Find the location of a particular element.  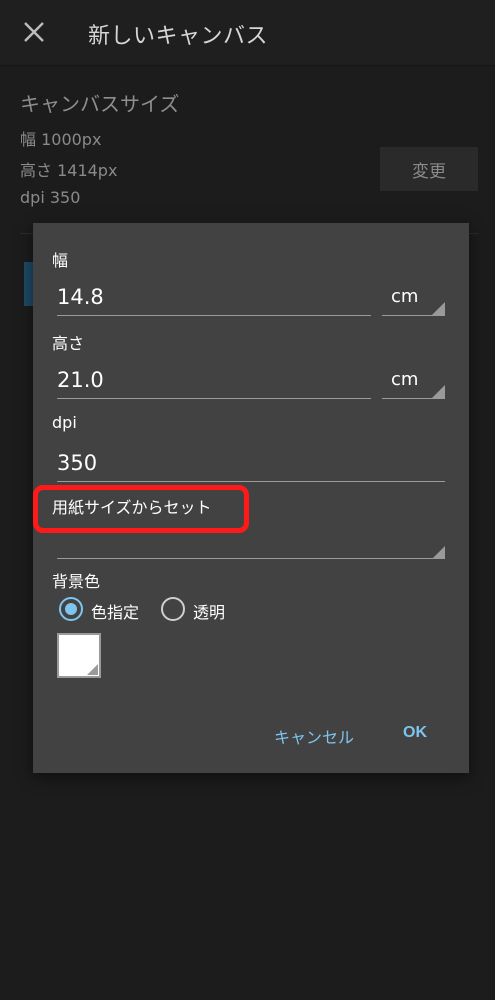

swatch-corner-icon is located at coordinates (92, 669).